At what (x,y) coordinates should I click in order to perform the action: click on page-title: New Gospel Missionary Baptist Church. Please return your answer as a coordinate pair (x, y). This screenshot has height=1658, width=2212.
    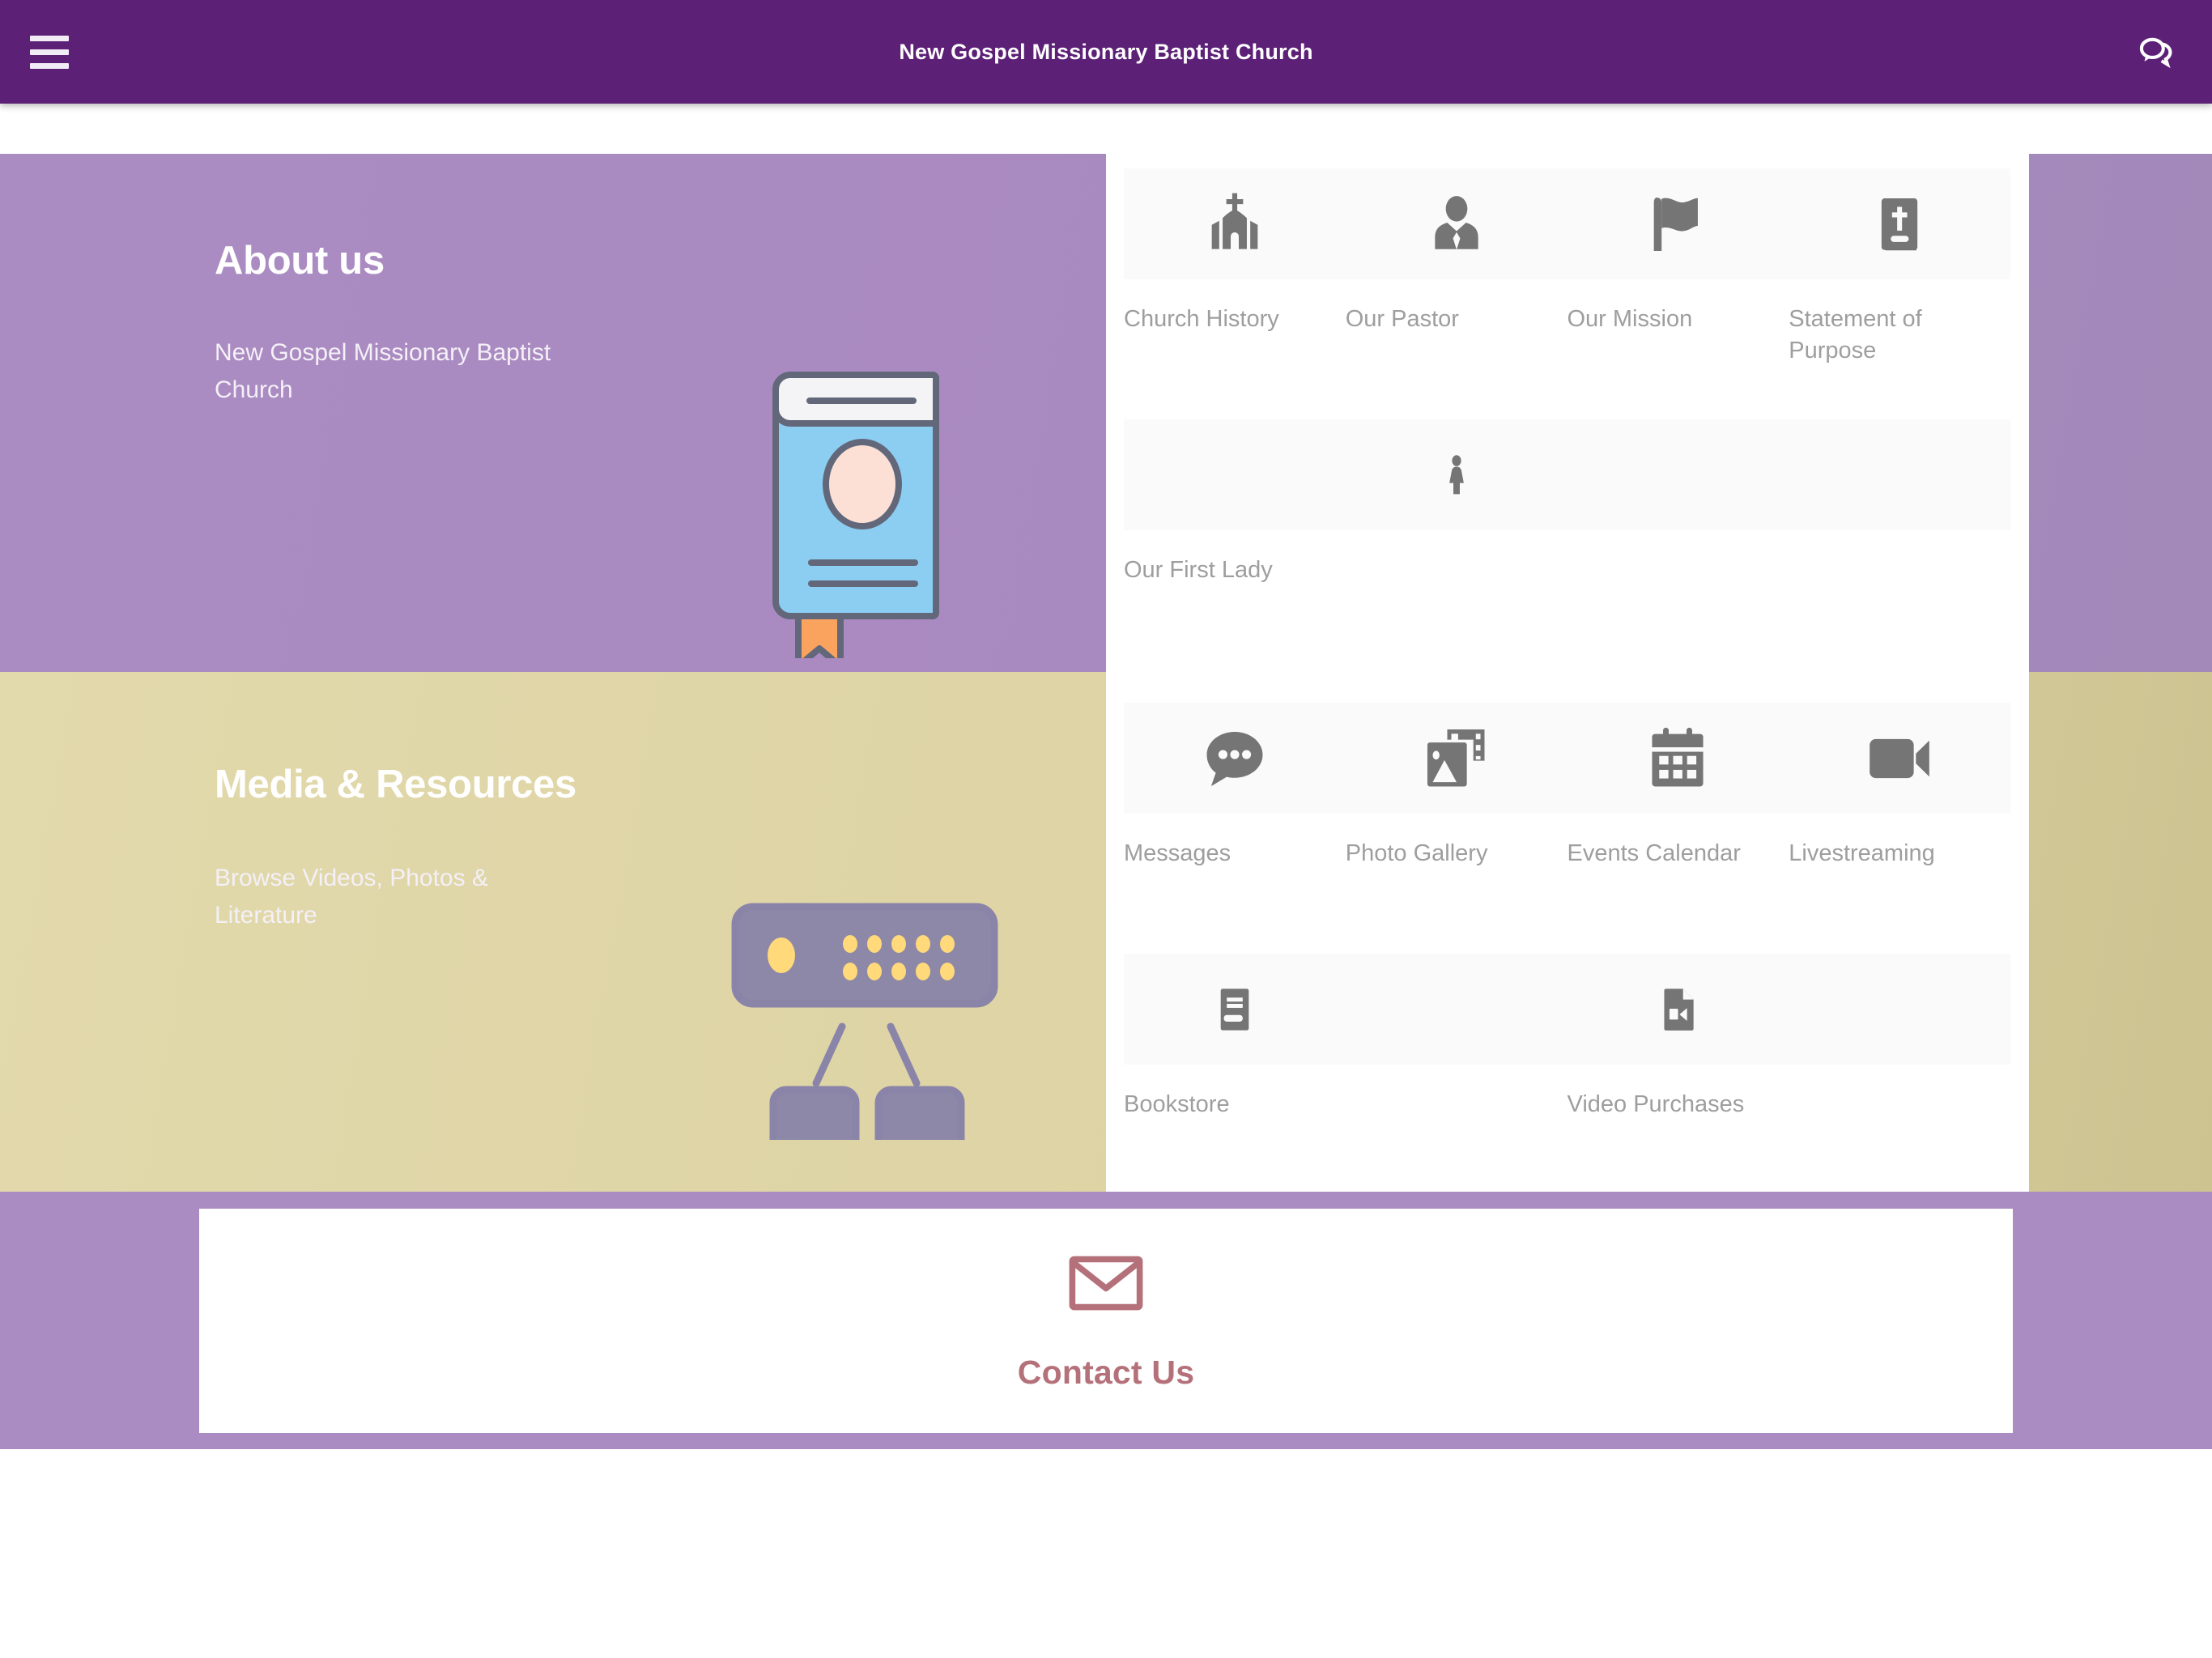
    Looking at the image, I should click on (1106, 52).